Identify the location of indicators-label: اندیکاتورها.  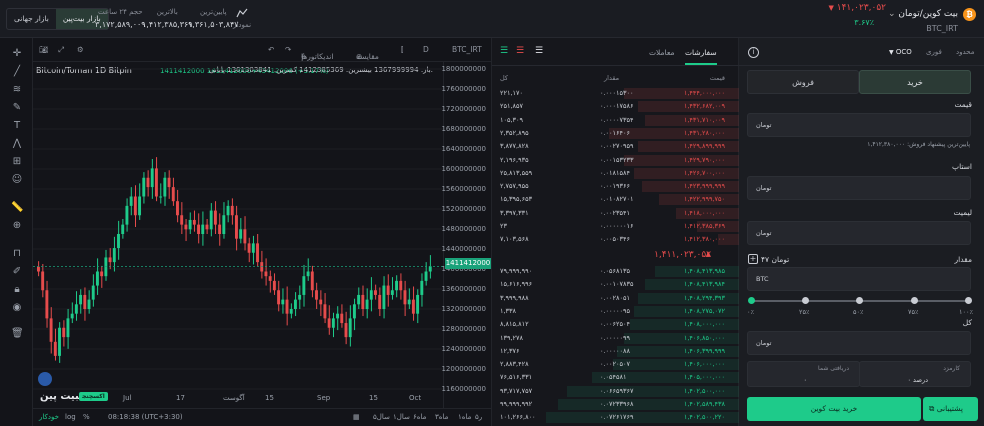
(317, 56).